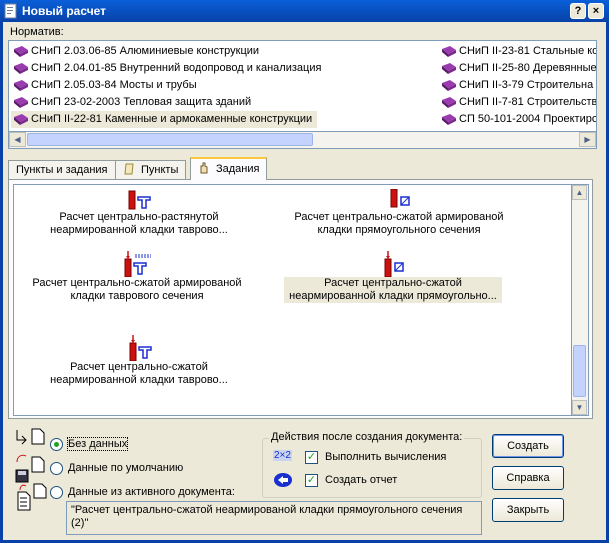  I want to click on help-button: Справка, so click(528, 478).